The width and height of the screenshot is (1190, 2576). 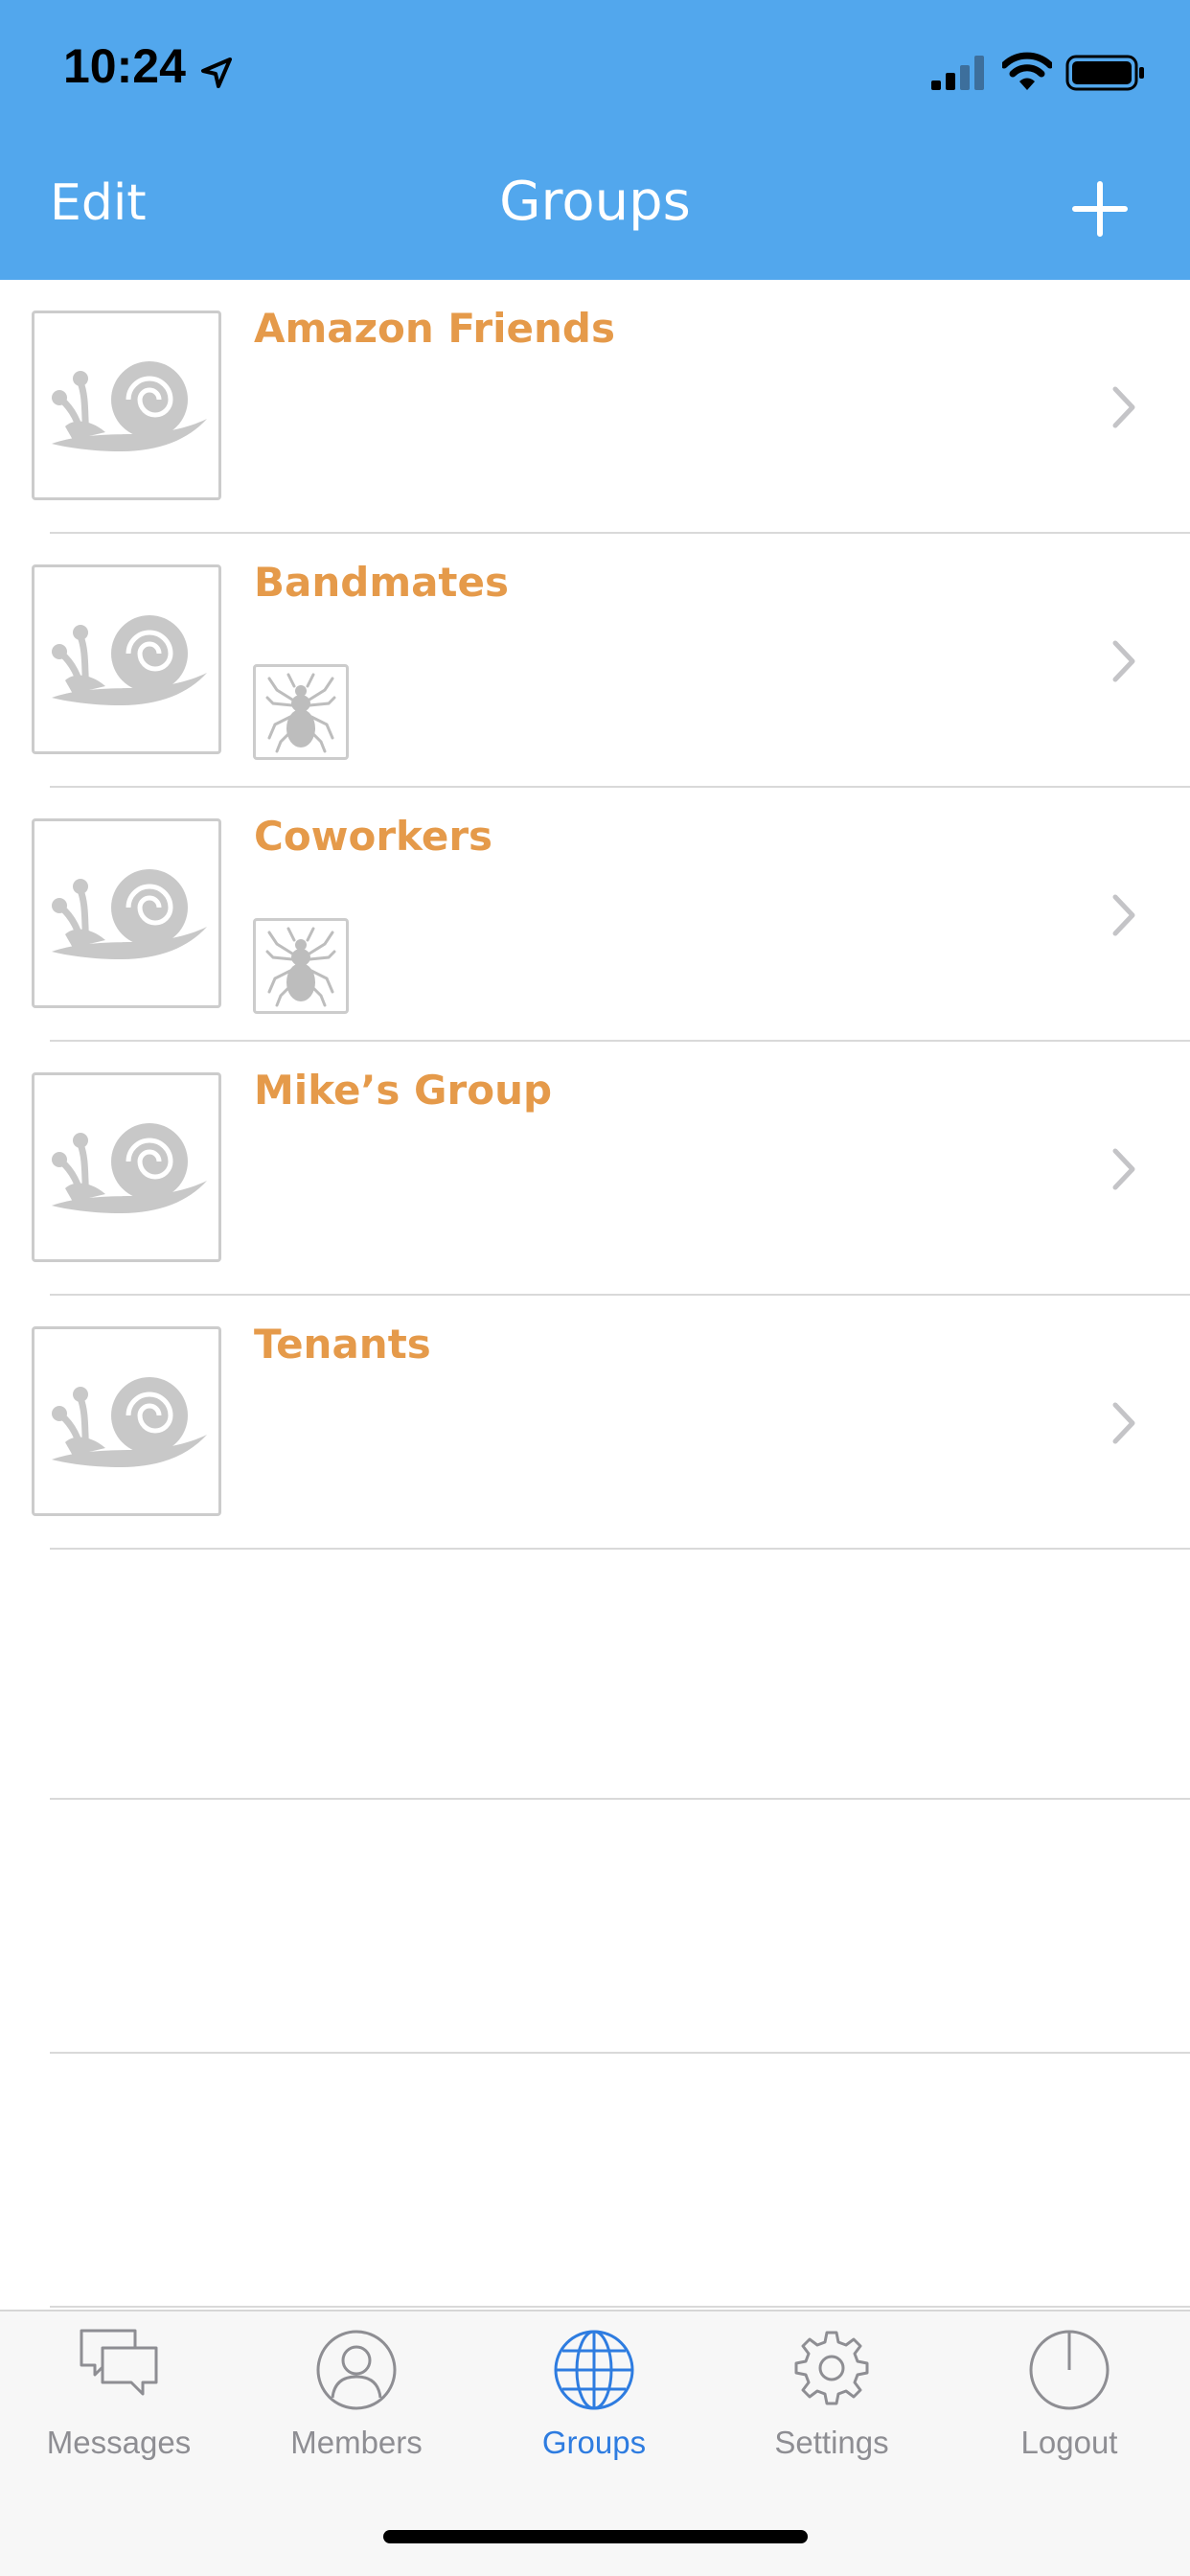 I want to click on gear-icon, so click(x=832, y=2368).